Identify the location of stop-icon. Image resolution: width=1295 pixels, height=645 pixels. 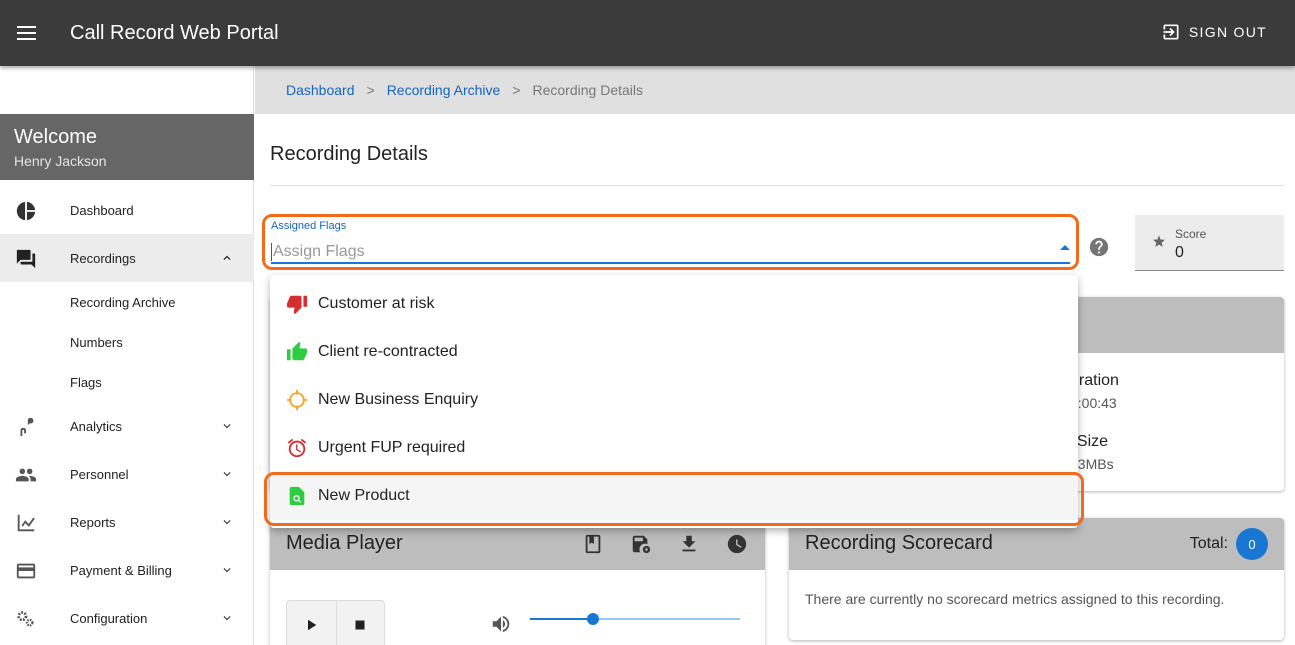
(360, 625).